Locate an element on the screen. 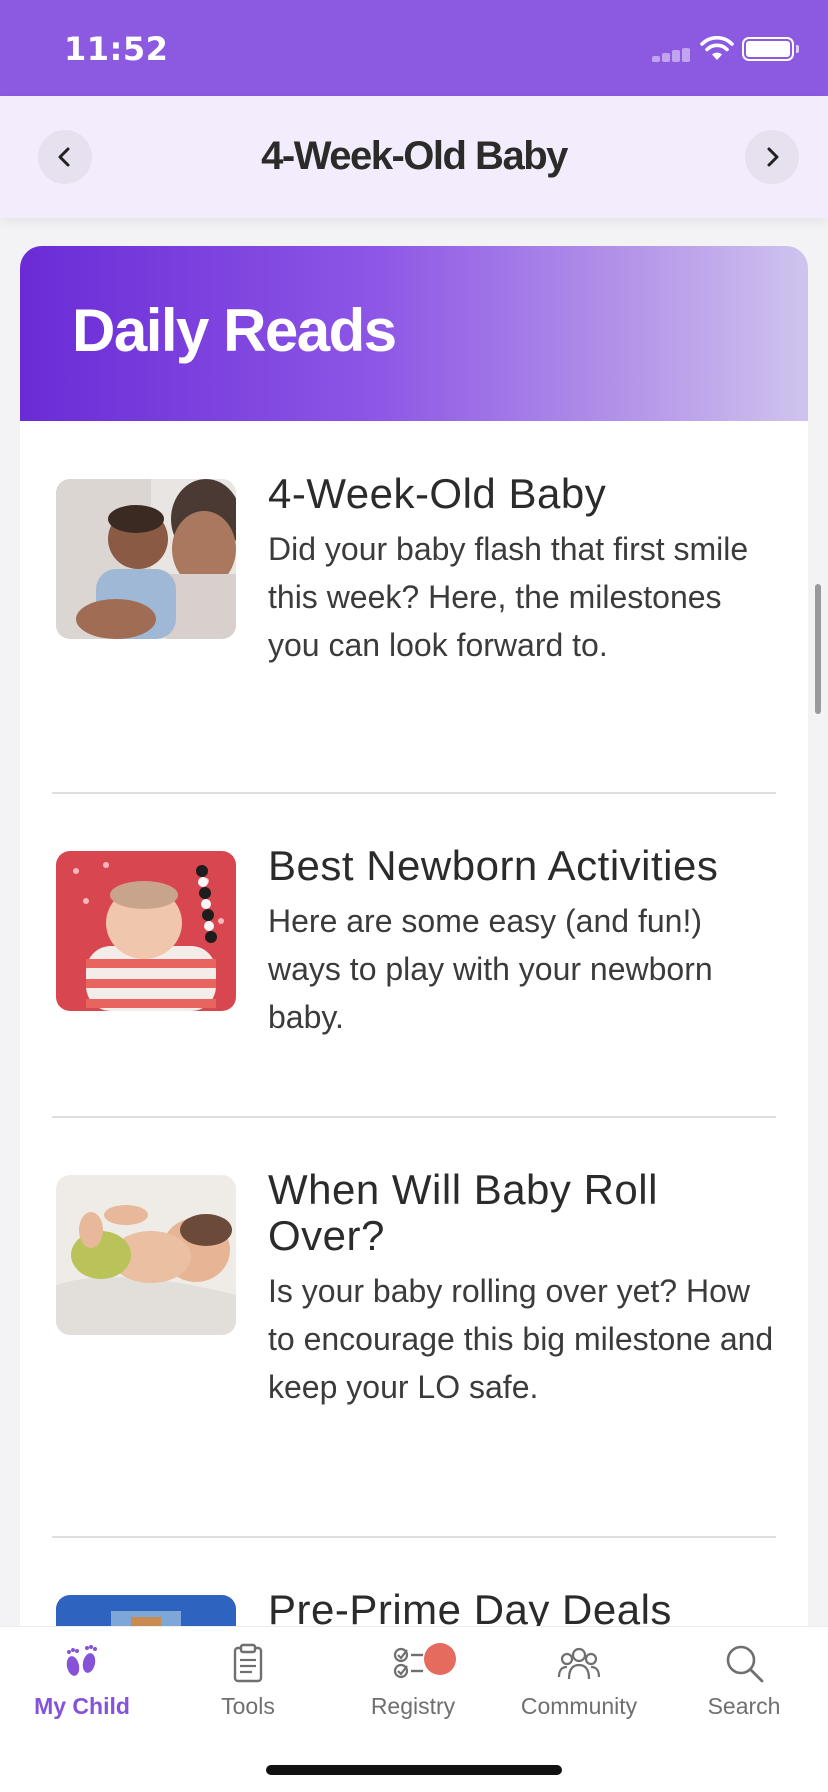 The image size is (828, 1792). baby-smiling-photo is located at coordinates (146, 559).